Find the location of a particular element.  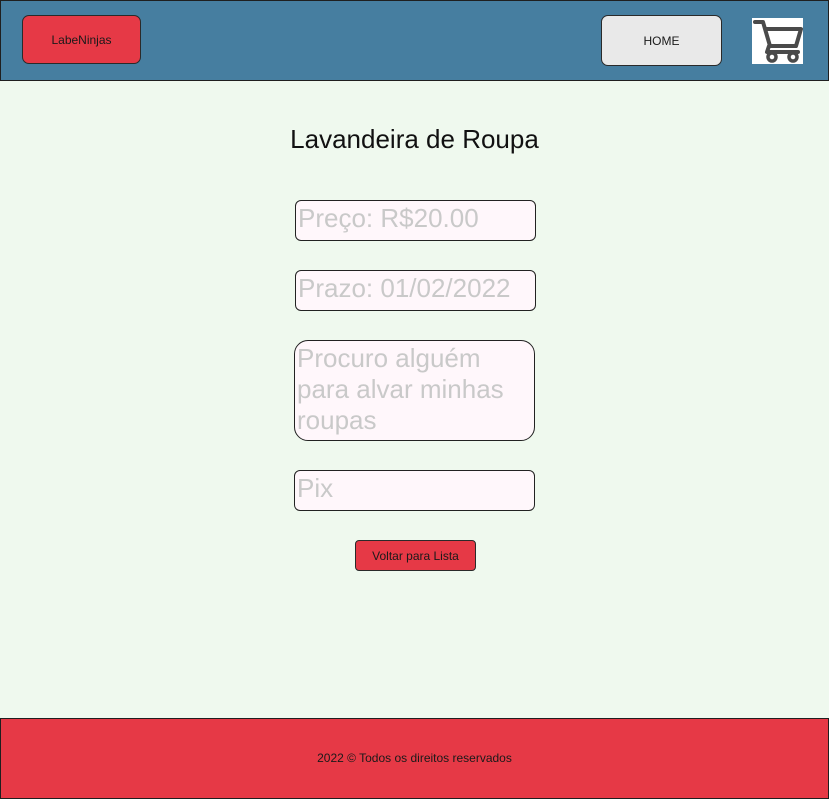

logo-button: LabeNinjas is located at coordinates (81, 39).